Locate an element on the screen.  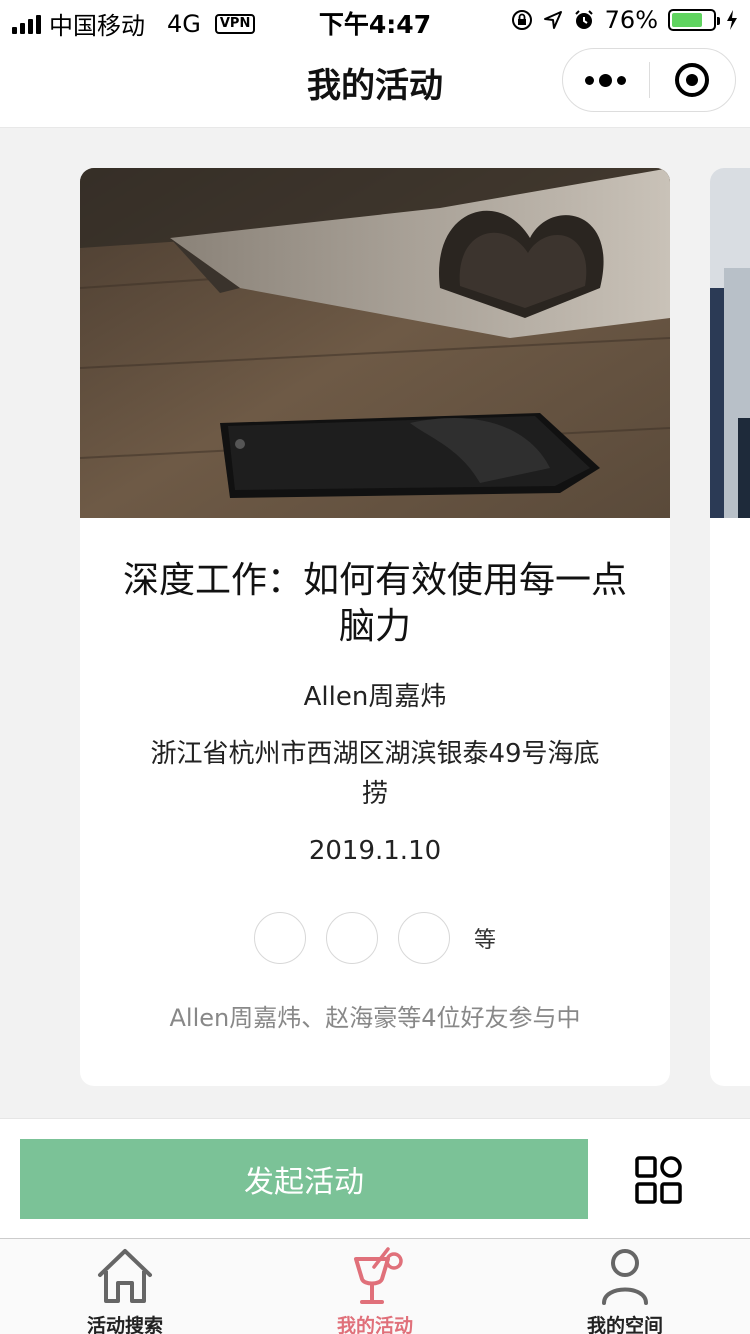
tab-my-activities: 我的活动 is located at coordinates (375, 1289).